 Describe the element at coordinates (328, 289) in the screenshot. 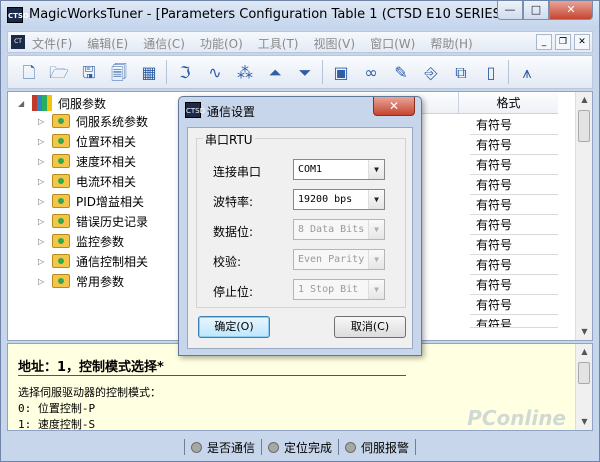

I see `select-value: 1 Stop Bit` at that location.